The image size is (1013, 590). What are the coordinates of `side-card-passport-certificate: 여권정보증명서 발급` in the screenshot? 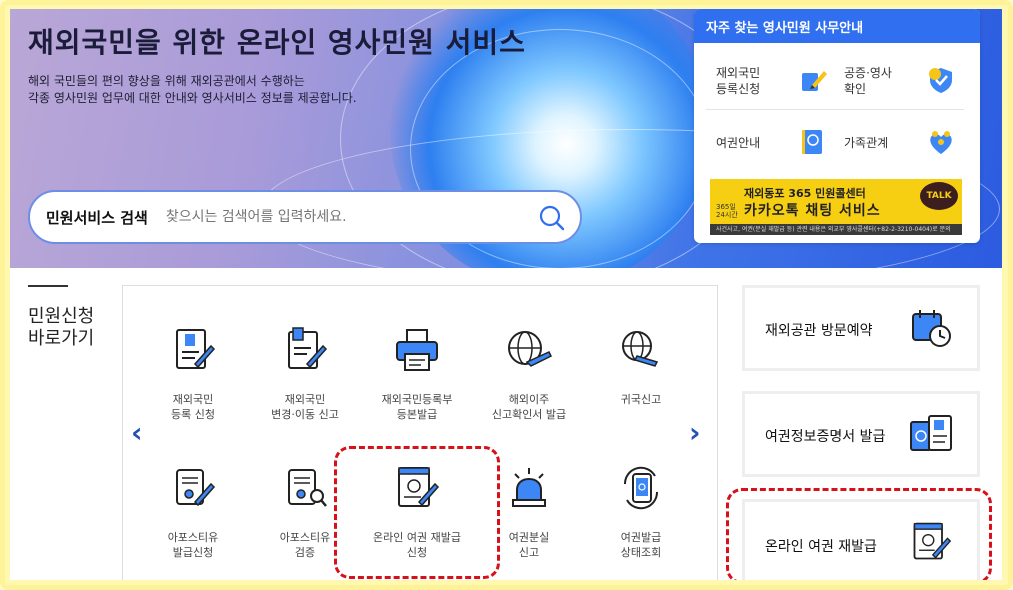 It's located at (861, 434).